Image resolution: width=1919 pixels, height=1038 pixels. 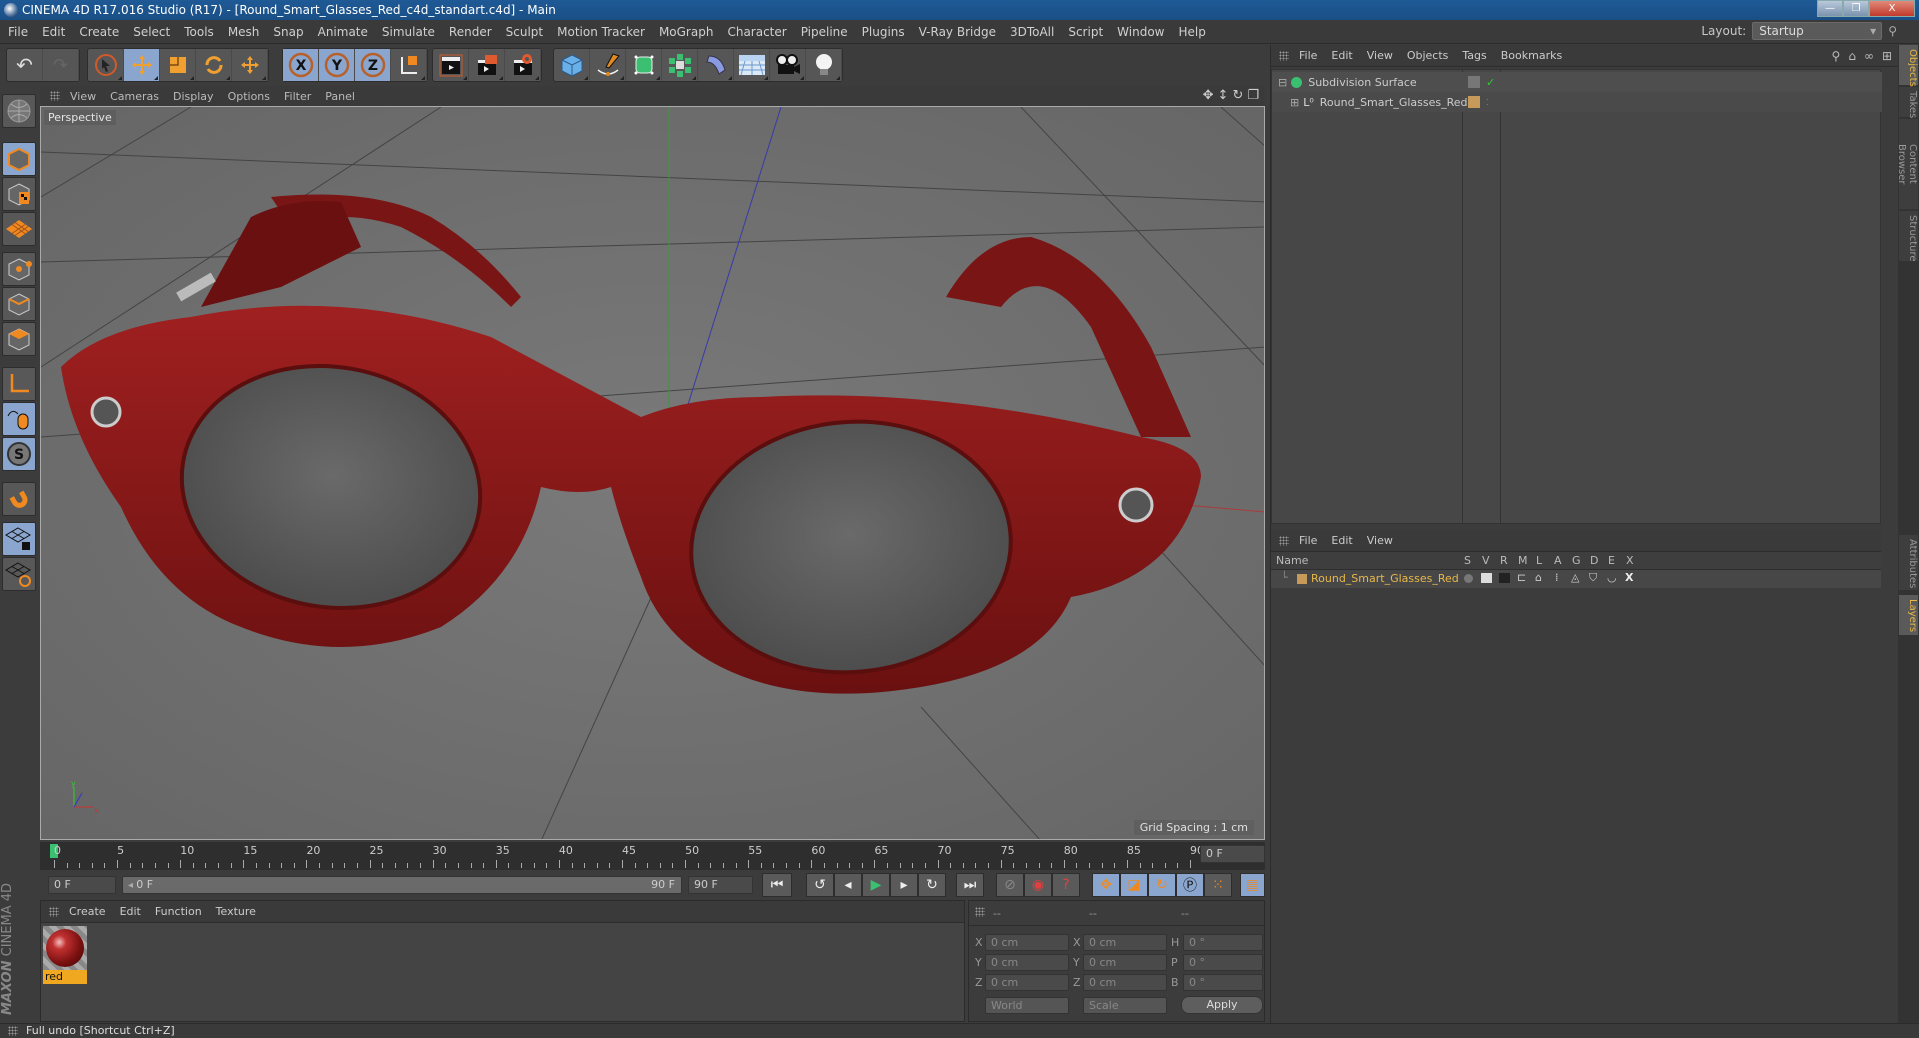 What do you see at coordinates (1577, 82) in the screenshot?
I see `object-row: ⊟ Subdivision Surface ✓` at bounding box center [1577, 82].